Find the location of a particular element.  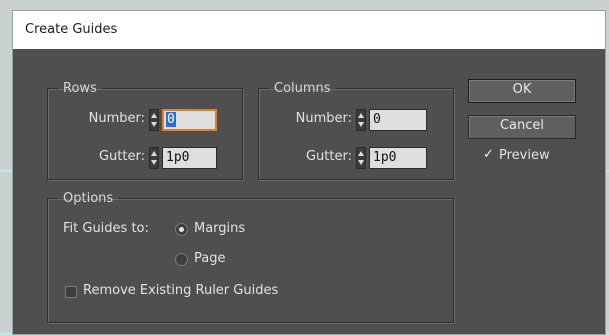

remove-guides-checkbox is located at coordinates (71, 292).